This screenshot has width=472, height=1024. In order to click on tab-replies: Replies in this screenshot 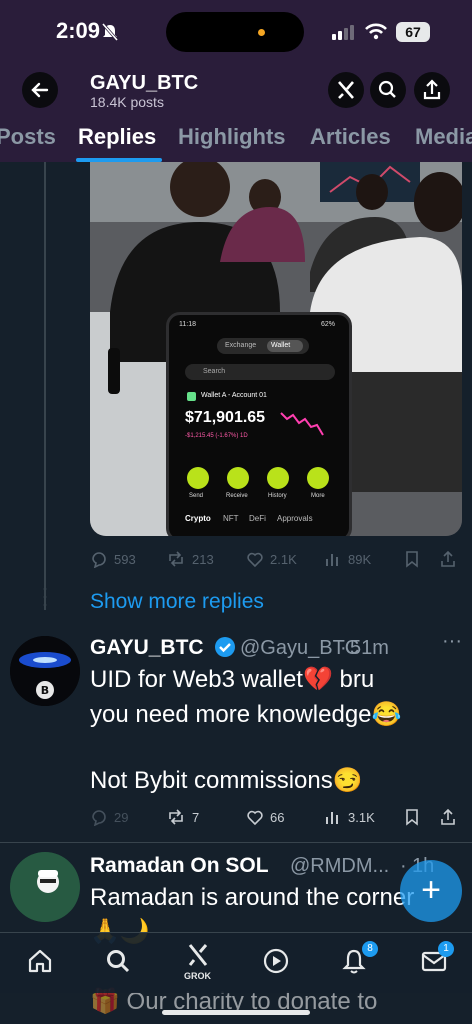, I will do `click(117, 137)`.